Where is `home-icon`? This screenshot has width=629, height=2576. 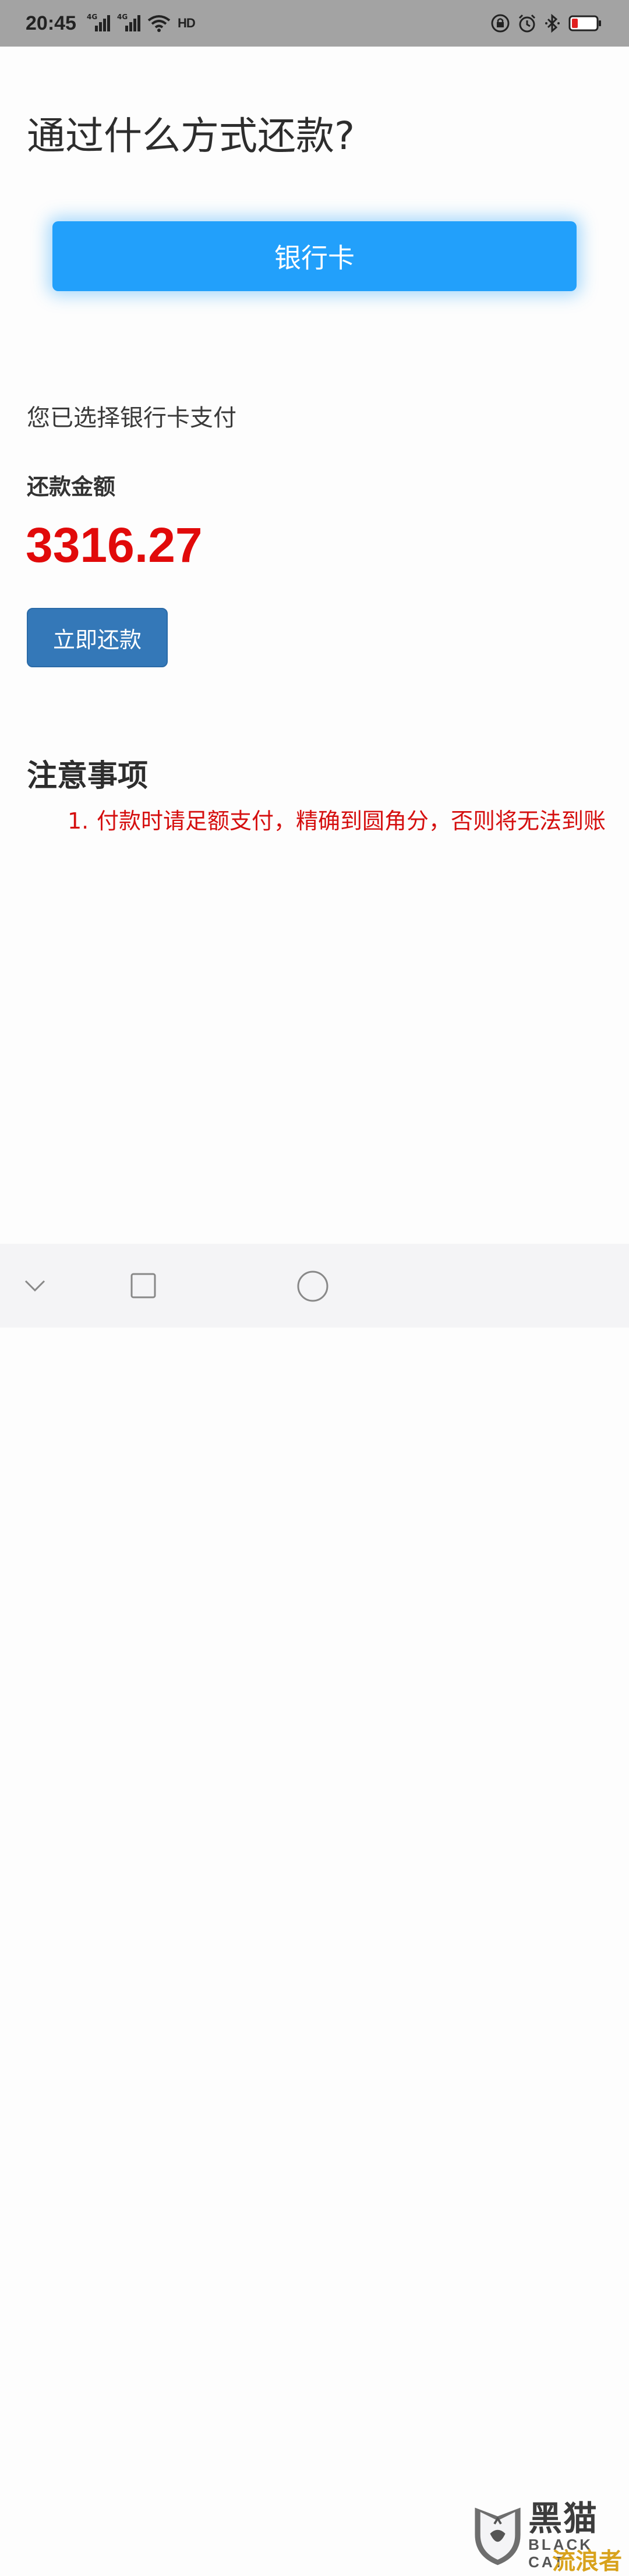 home-icon is located at coordinates (313, 1286).